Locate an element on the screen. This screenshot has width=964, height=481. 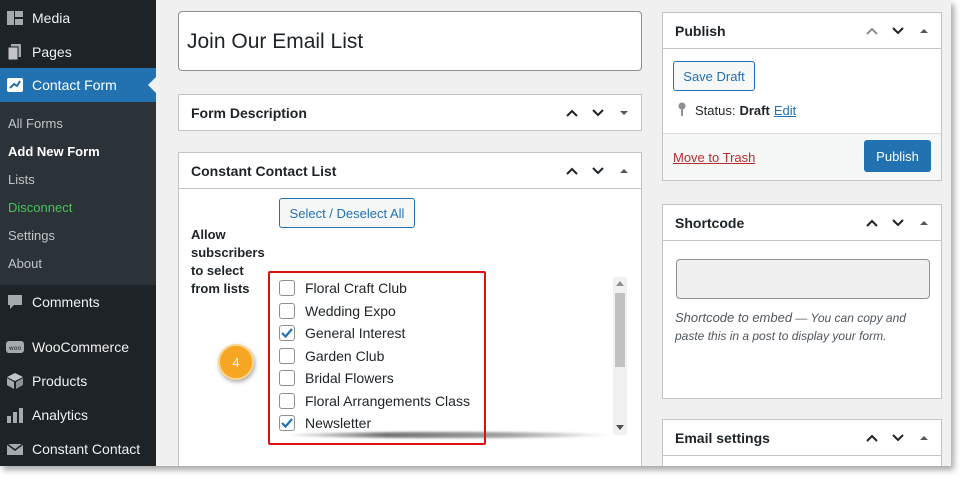
constant-contact-list-header: Constant Contact List is located at coordinates (410, 171).